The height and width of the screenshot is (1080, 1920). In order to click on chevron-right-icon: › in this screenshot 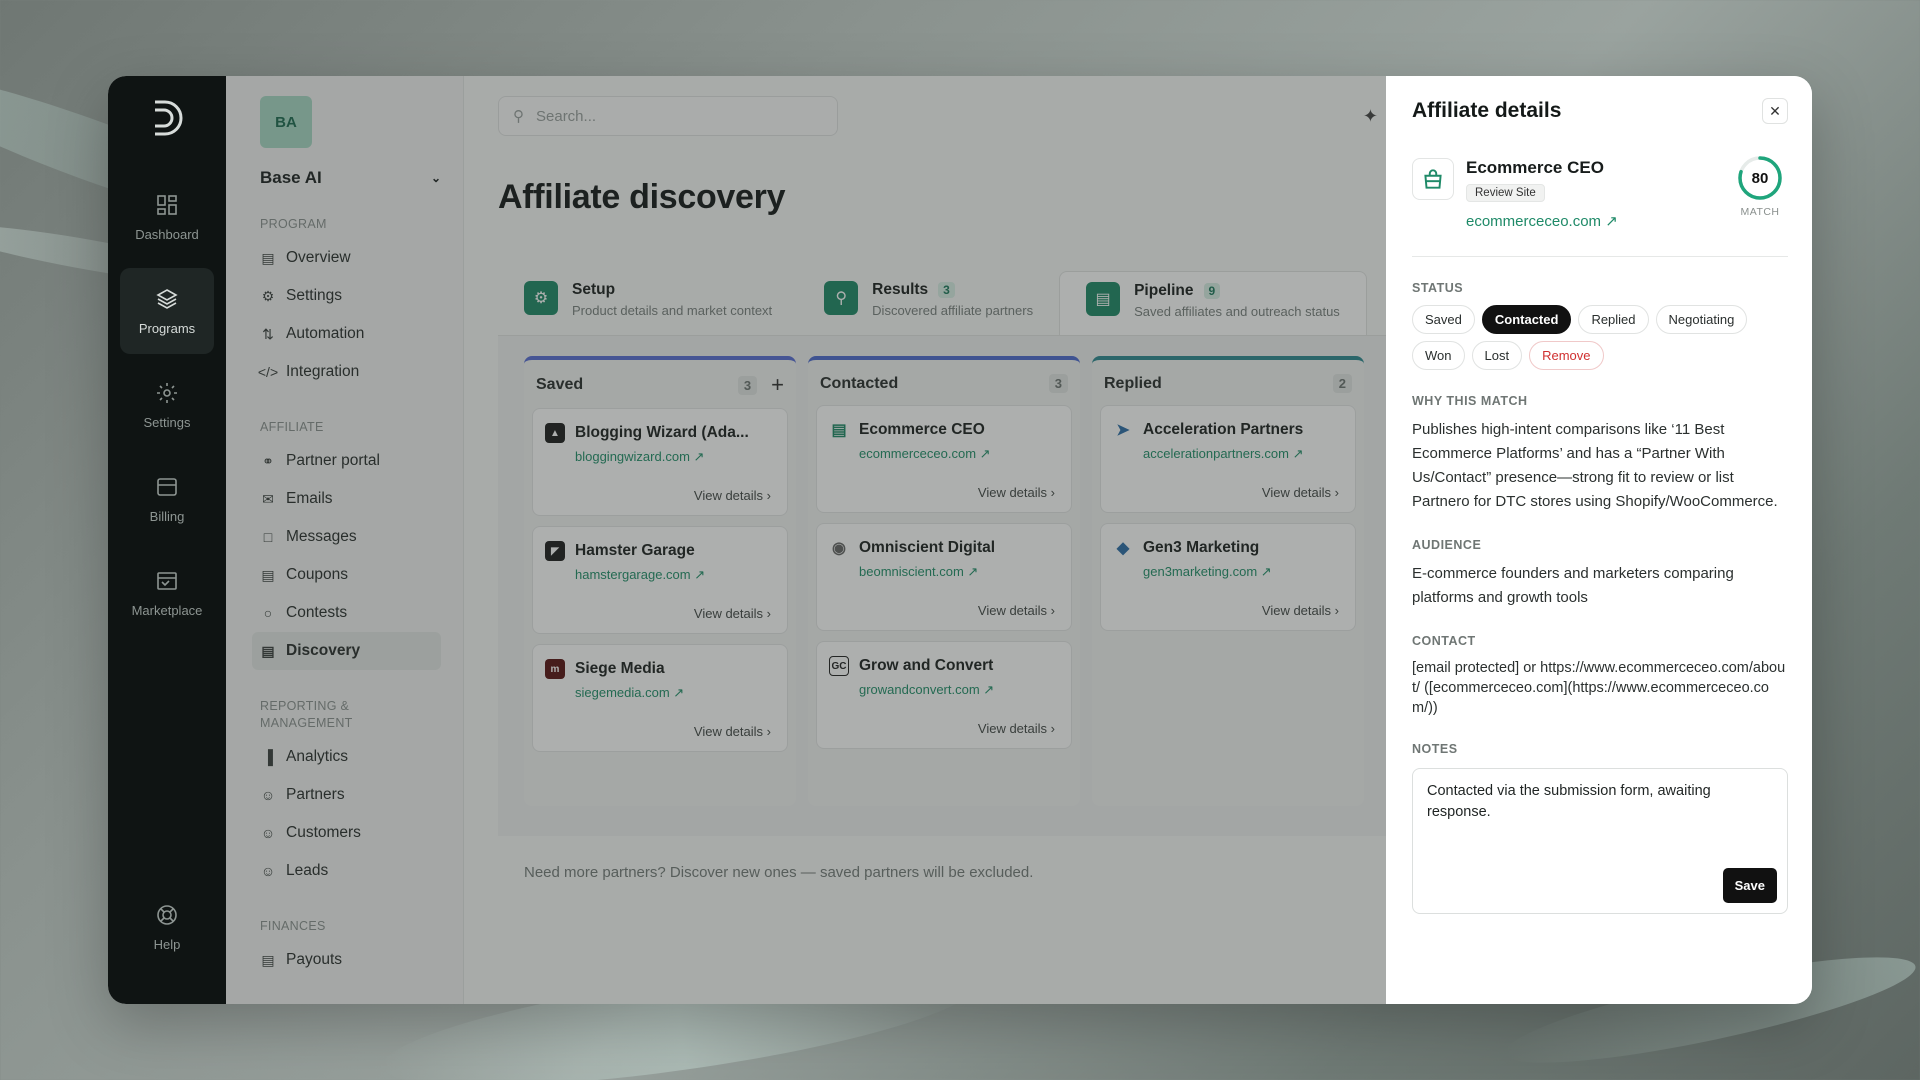, I will do `click(1052, 728)`.